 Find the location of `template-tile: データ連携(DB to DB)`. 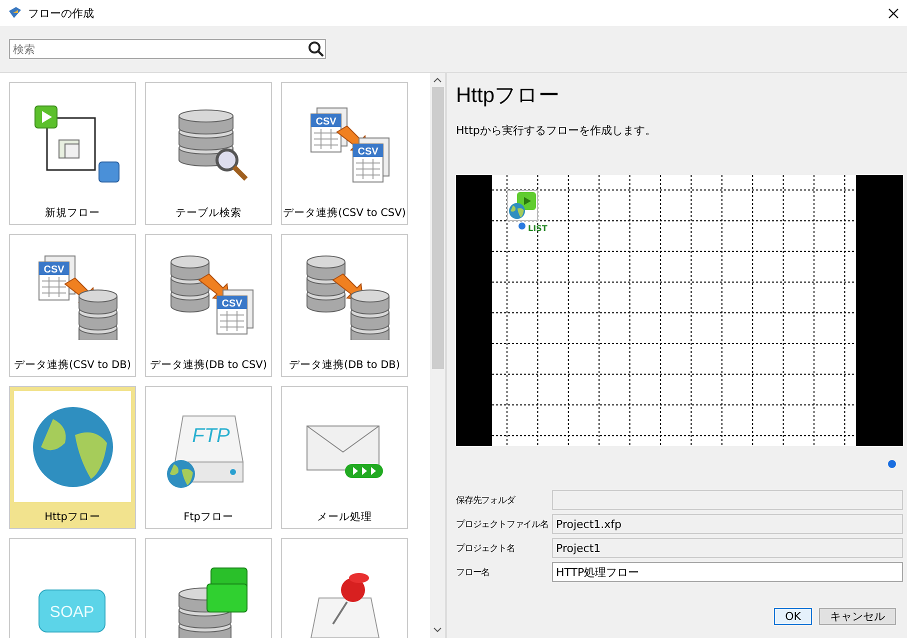

template-tile: データ連携(DB to DB) is located at coordinates (344, 305).